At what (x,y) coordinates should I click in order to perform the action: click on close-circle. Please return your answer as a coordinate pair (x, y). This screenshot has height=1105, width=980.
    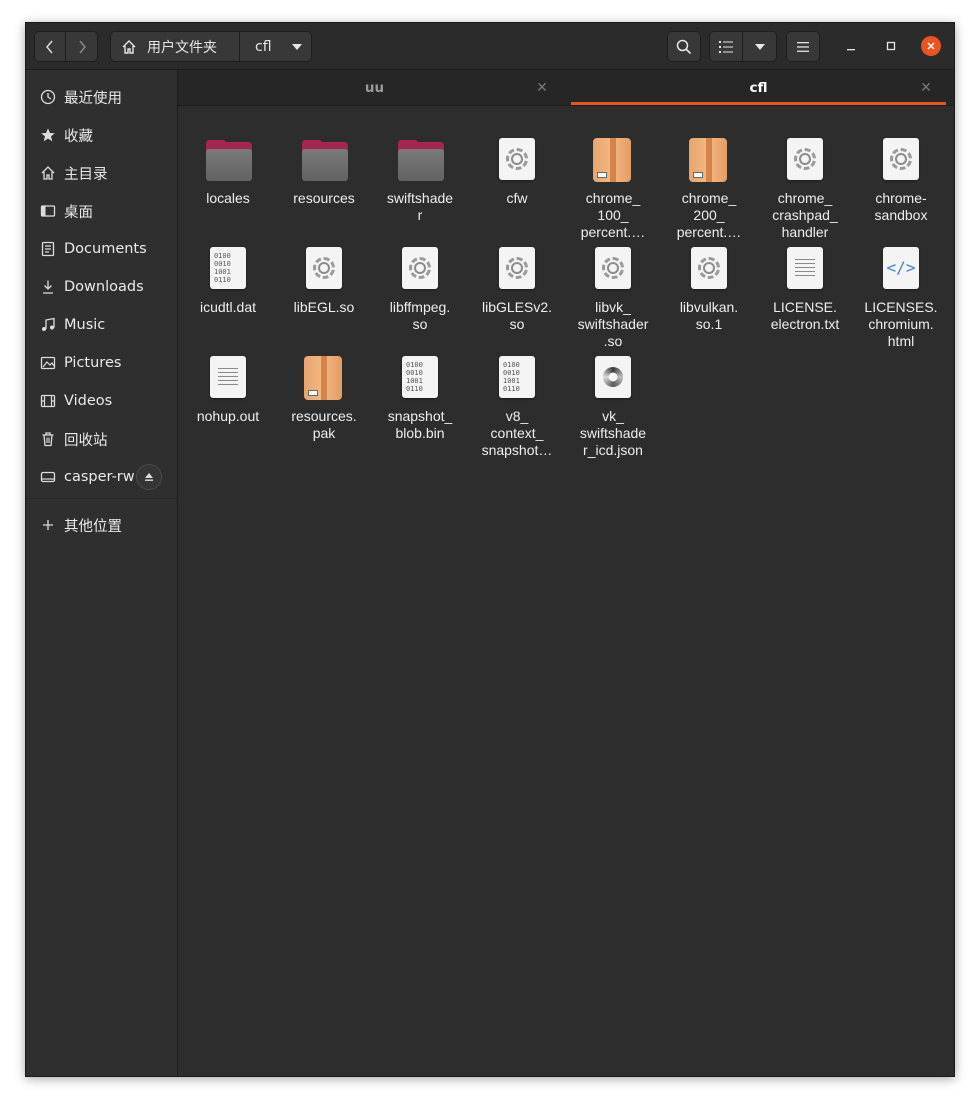
    Looking at the image, I should click on (931, 46).